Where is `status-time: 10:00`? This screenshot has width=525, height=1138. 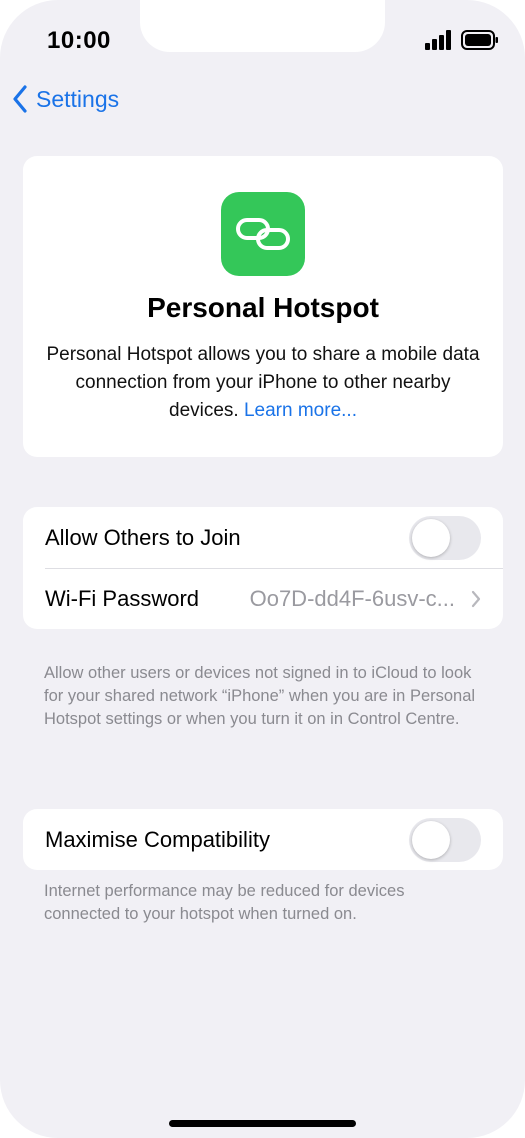 status-time: 10:00 is located at coordinates (79, 40).